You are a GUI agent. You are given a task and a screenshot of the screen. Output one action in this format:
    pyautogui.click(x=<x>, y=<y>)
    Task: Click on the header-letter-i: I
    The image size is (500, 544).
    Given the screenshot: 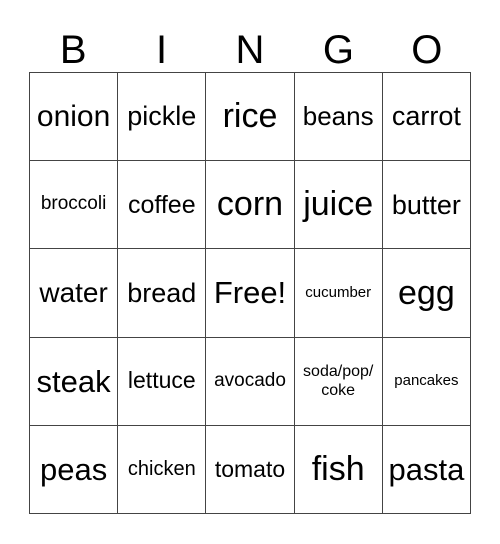 What is the action you would take?
    pyautogui.click(x=162, y=50)
    